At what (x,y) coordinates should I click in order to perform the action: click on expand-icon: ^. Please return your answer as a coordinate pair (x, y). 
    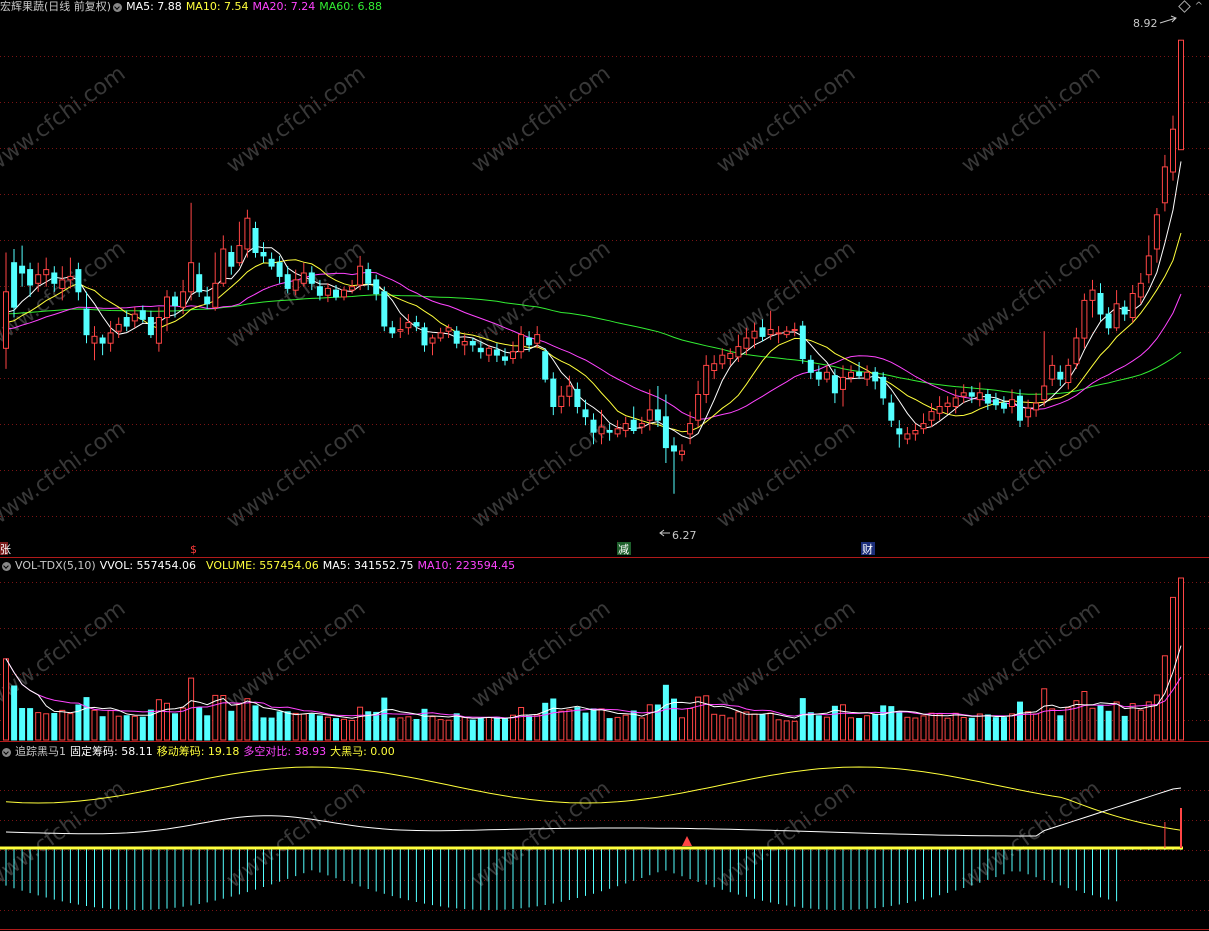
    Looking at the image, I should click on (1199, 7).